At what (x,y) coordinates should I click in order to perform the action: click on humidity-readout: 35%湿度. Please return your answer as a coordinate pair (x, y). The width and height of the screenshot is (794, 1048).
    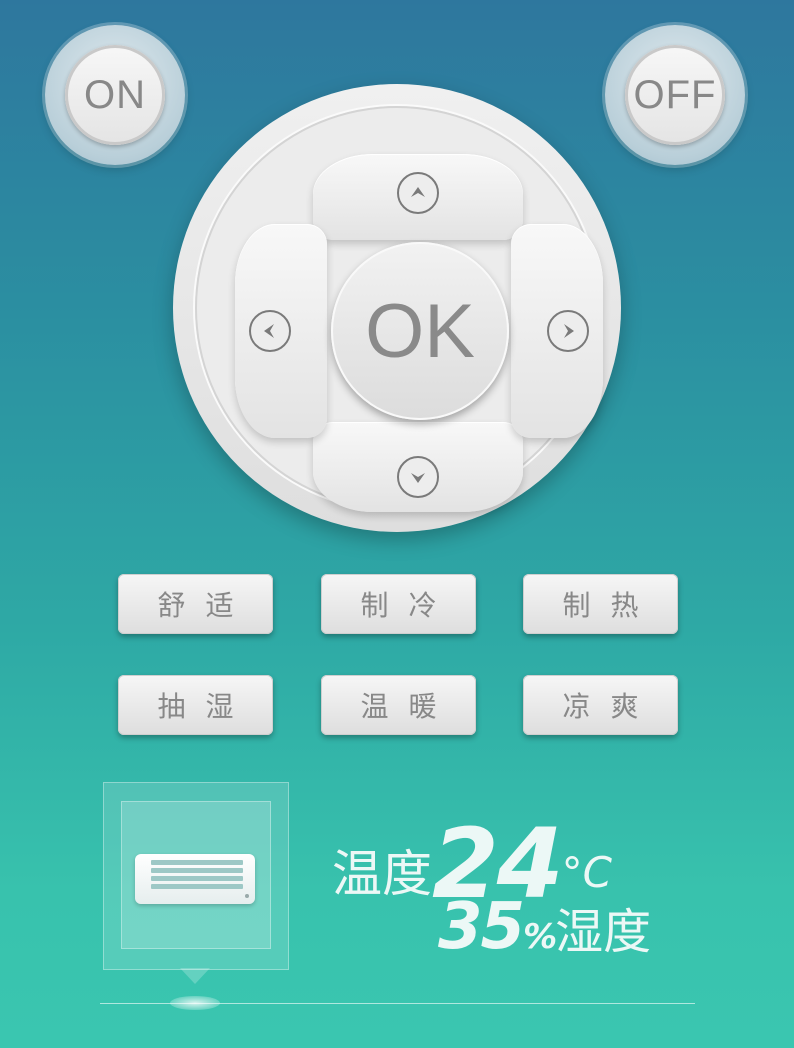
    Looking at the image, I should click on (544, 927).